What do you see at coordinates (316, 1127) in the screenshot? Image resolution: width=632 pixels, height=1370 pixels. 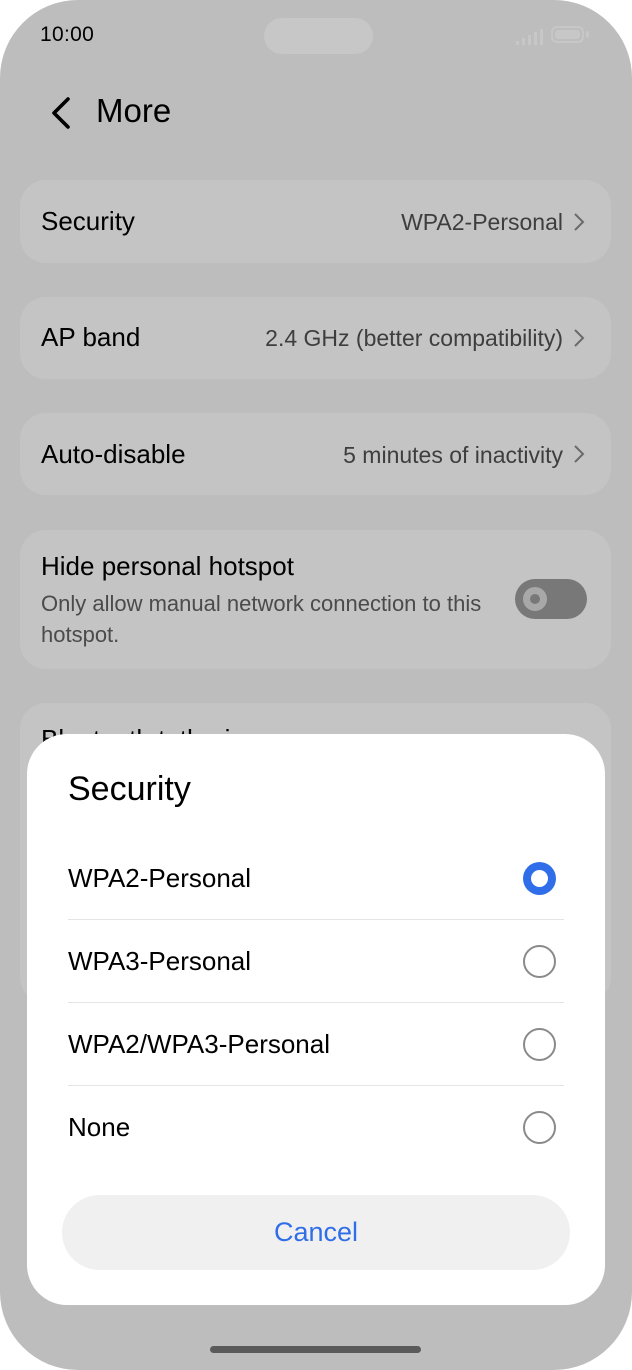 I see `option-none: None` at bounding box center [316, 1127].